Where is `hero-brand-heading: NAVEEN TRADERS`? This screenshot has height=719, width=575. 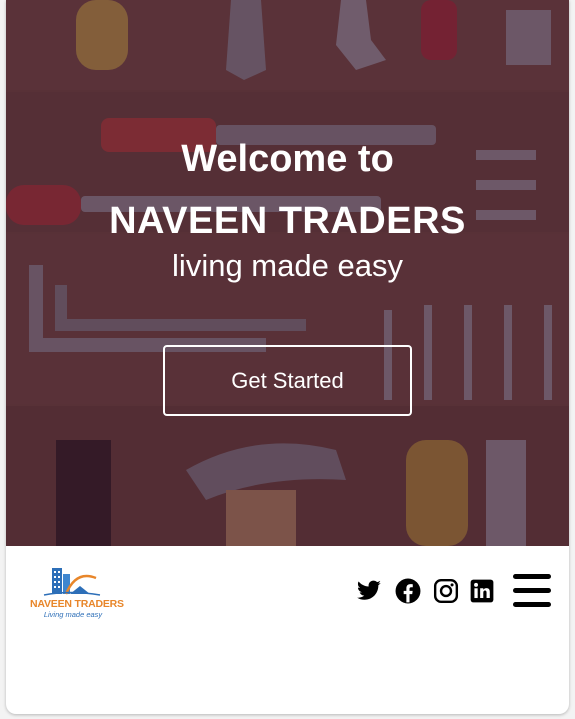
hero-brand-heading: NAVEEN TRADERS is located at coordinates (287, 221).